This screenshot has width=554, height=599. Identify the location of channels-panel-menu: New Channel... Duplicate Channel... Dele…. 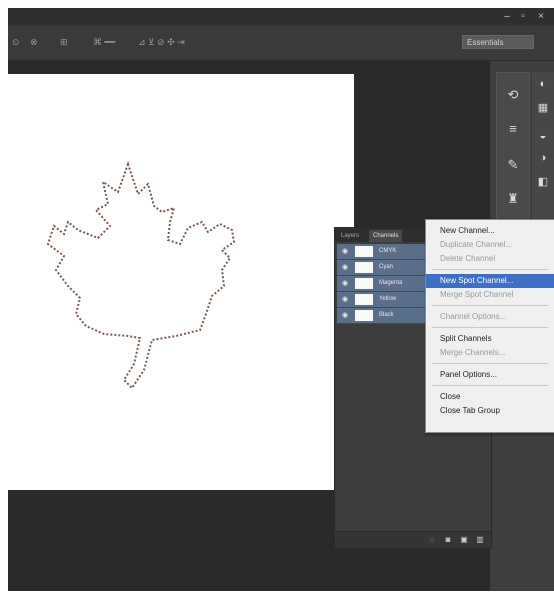
(489, 326).